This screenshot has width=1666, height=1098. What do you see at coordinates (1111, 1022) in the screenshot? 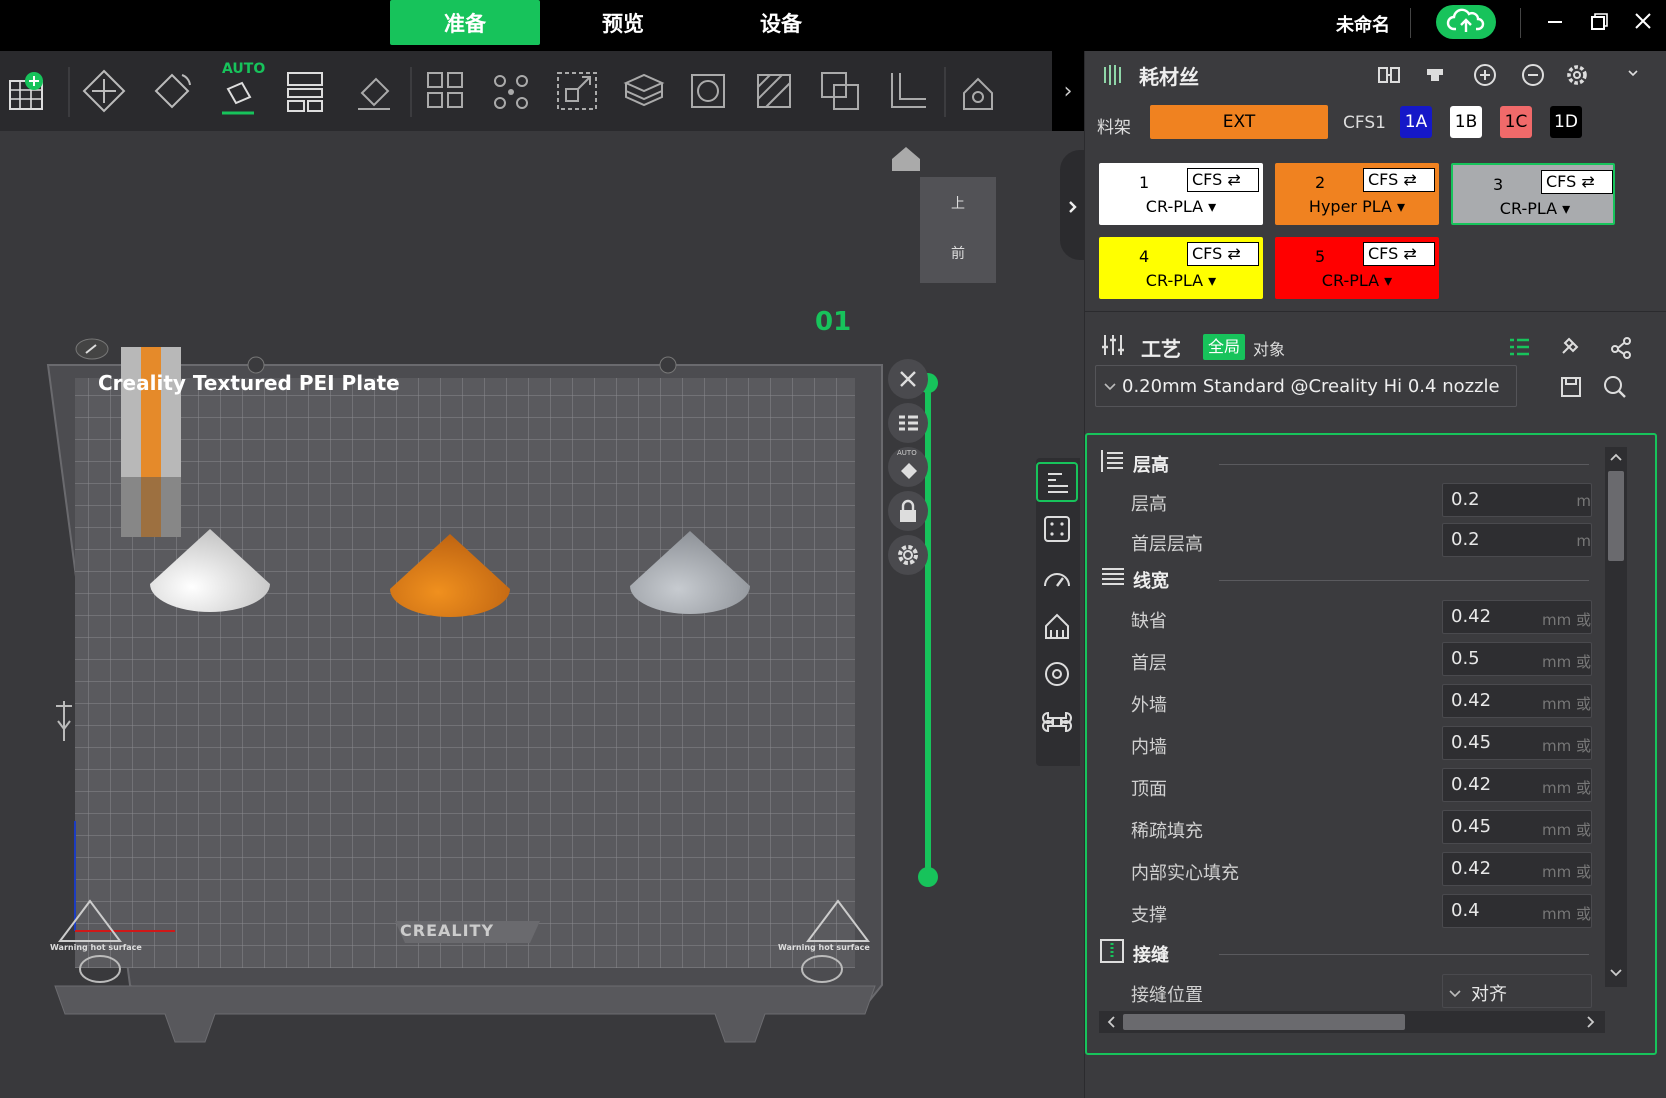
I see `scroll-left-icon` at bounding box center [1111, 1022].